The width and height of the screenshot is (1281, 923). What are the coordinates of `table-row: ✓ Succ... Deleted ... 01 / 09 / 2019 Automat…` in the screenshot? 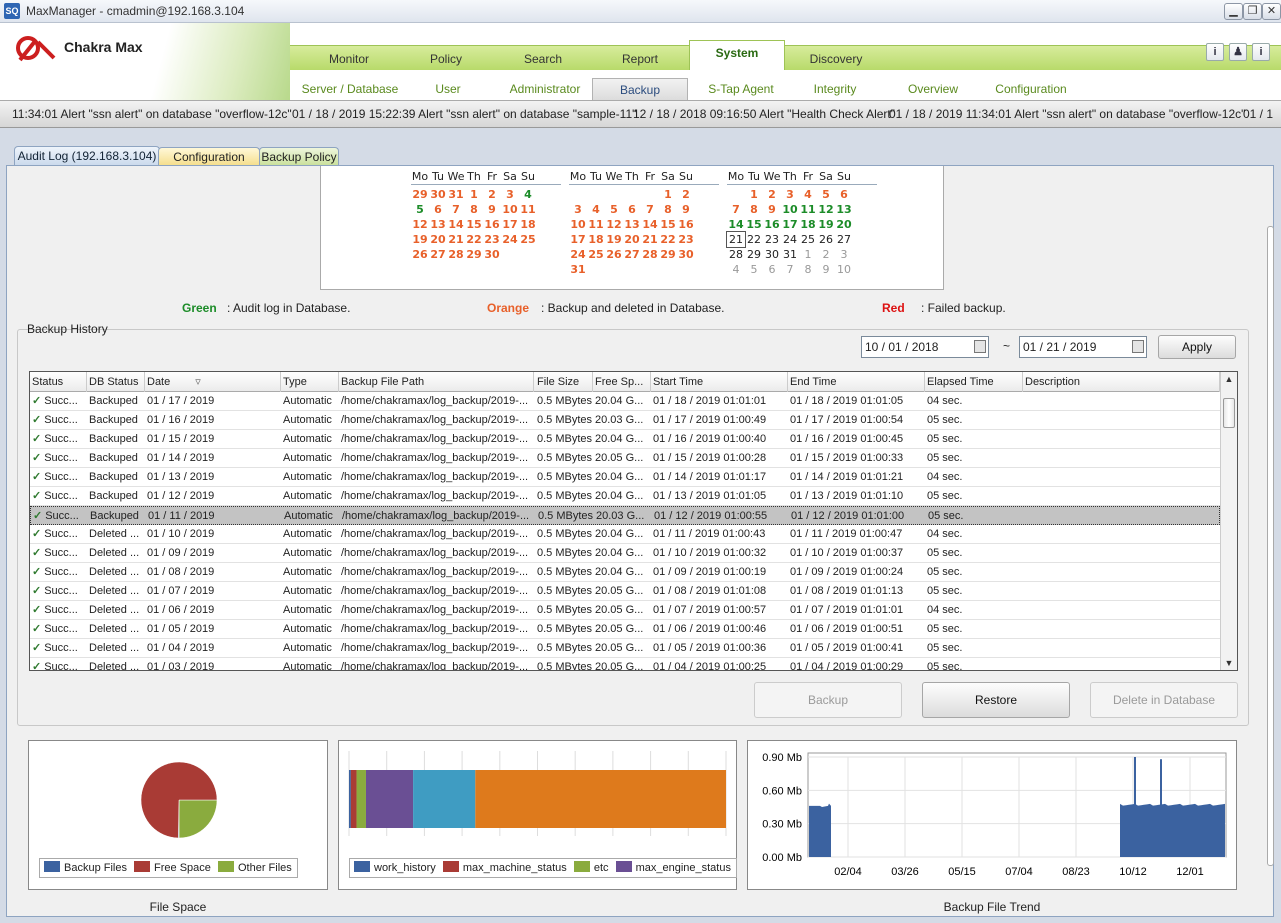 It's located at (625, 553).